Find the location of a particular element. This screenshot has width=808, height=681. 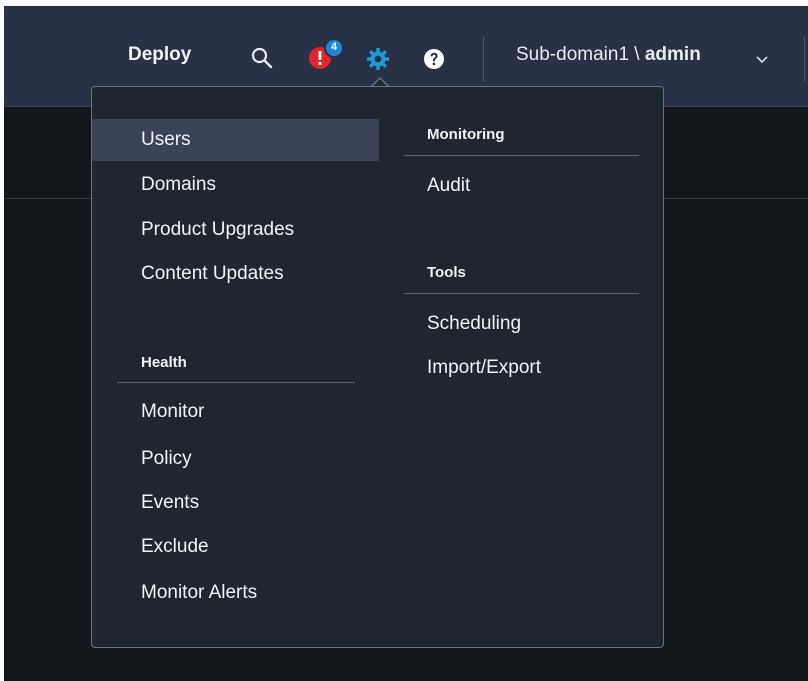

help-icon is located at coordinates (434, 59).